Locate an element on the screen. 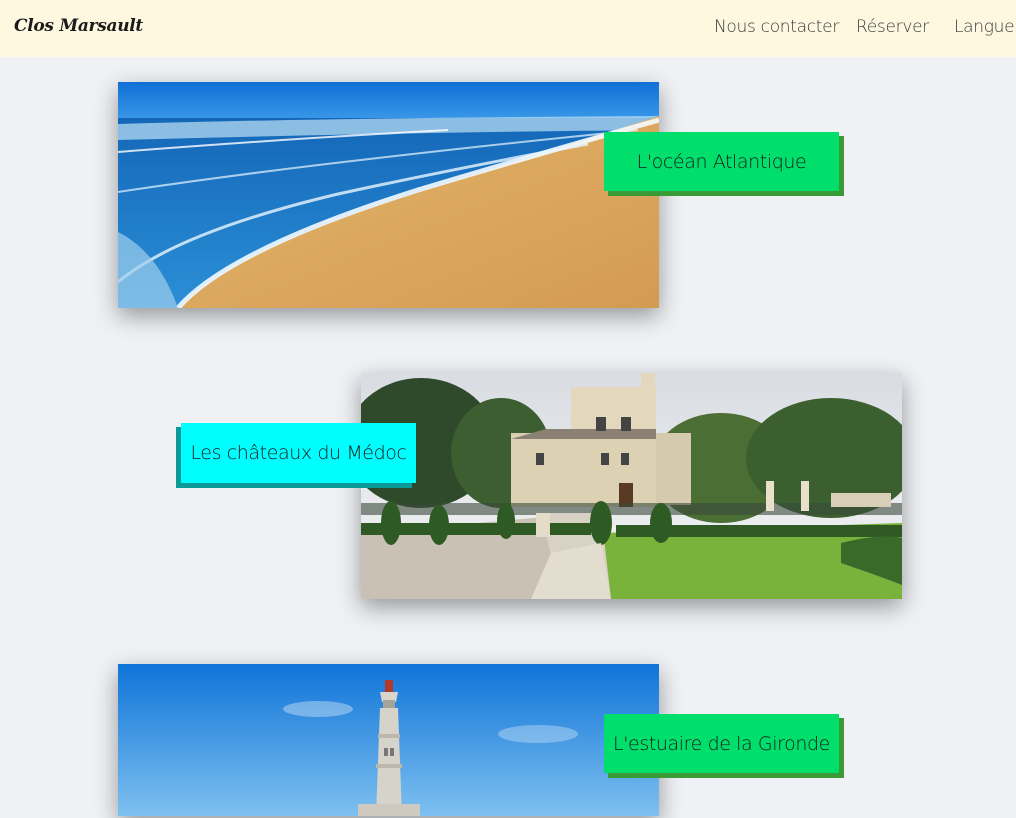 The width and height of the screenshot is (1016, 818). estuary-caption: L'estuaire de la Gironde is located at coordinates (721, 743).